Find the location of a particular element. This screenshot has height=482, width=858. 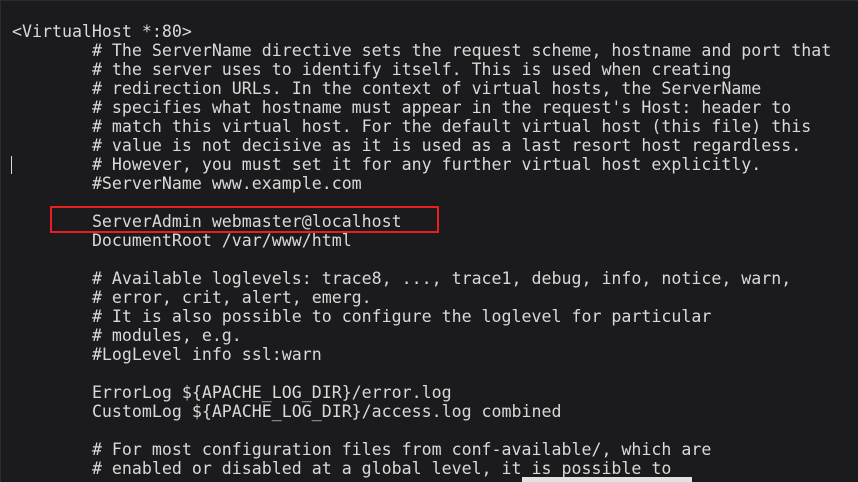

code-line-documentroot: DocumentRoot /var/www/html is located at coordinates (182, 240).